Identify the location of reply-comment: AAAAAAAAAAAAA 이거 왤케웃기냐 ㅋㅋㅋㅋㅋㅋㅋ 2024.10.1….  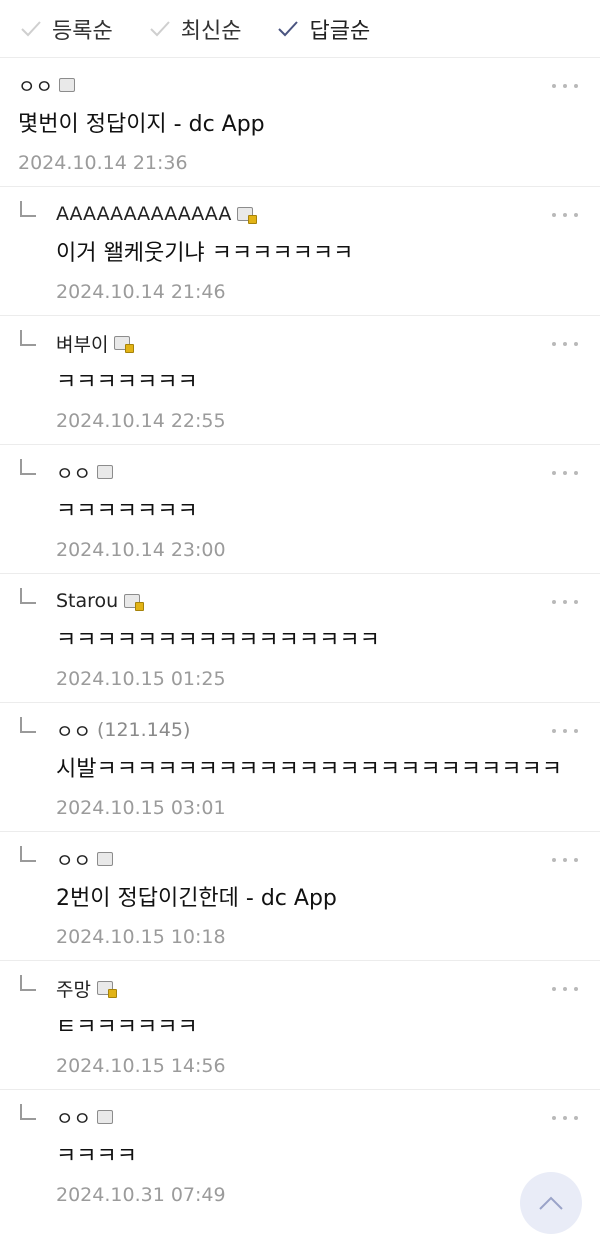
(300, 251).